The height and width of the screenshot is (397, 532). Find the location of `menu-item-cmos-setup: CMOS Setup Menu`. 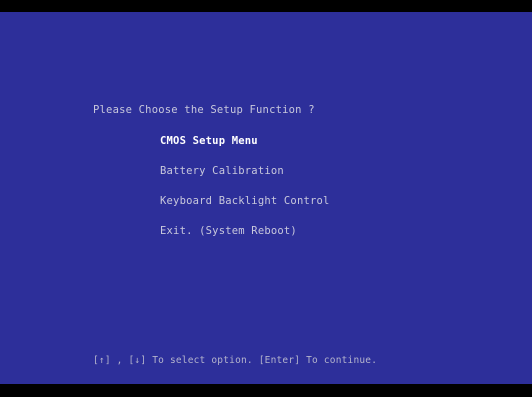

menu-item-cmos-setup: CMOS Setup Menu is located at coordinates (245, 141).